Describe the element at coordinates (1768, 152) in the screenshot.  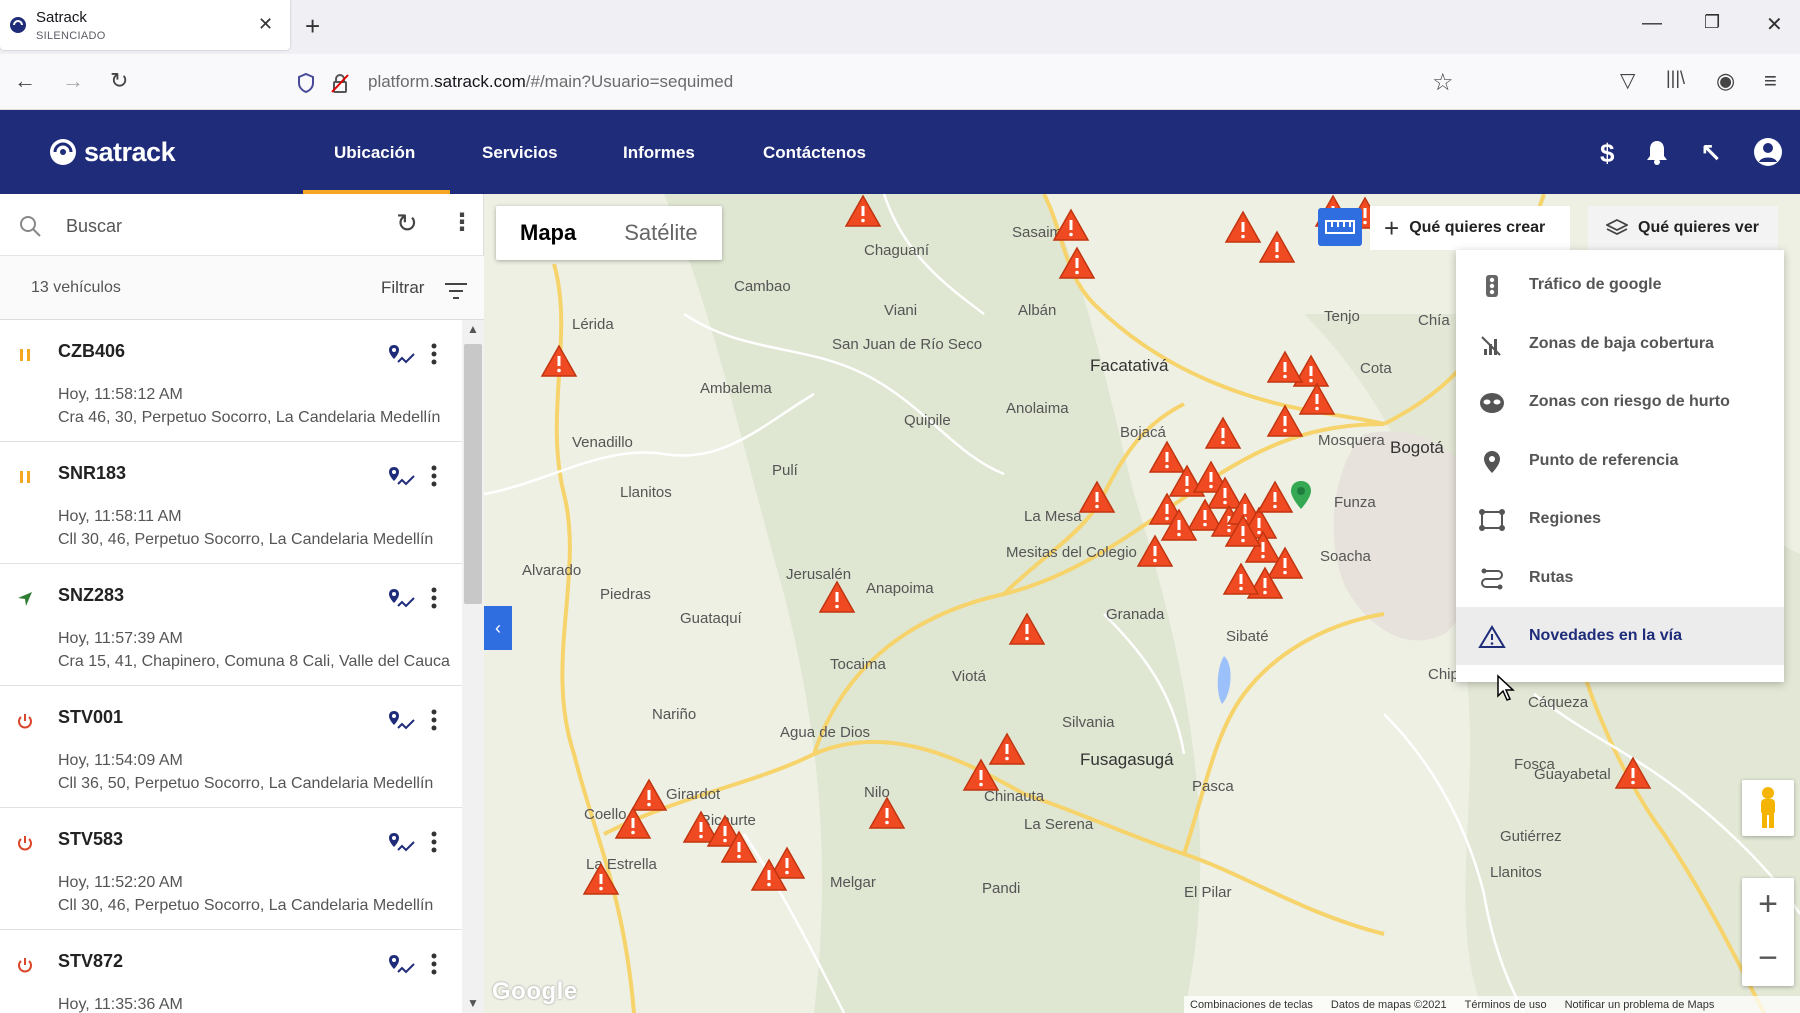
I see `user-account-icon` at that location.